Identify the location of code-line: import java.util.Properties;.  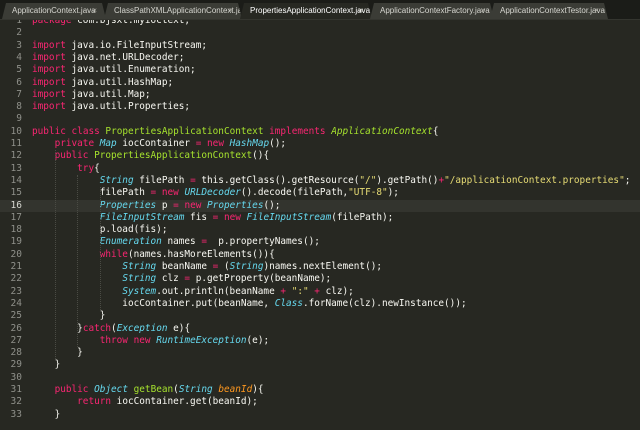
(111, 107).